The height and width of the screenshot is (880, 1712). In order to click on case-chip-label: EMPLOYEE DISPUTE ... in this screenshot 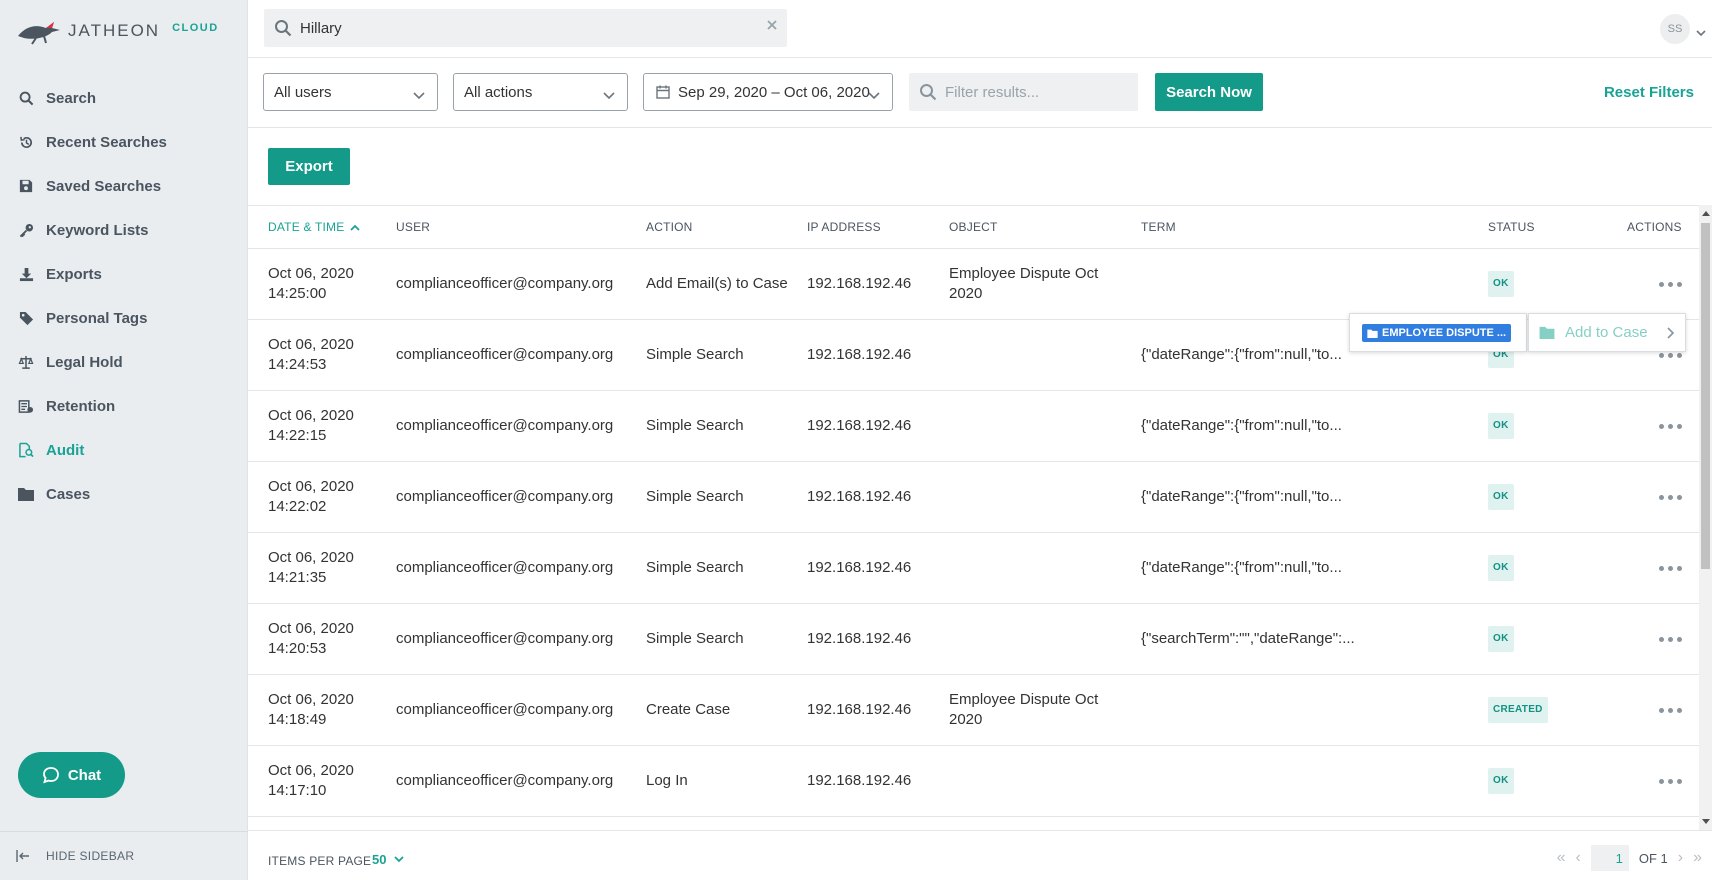, I will do `click(1444, 333)`.